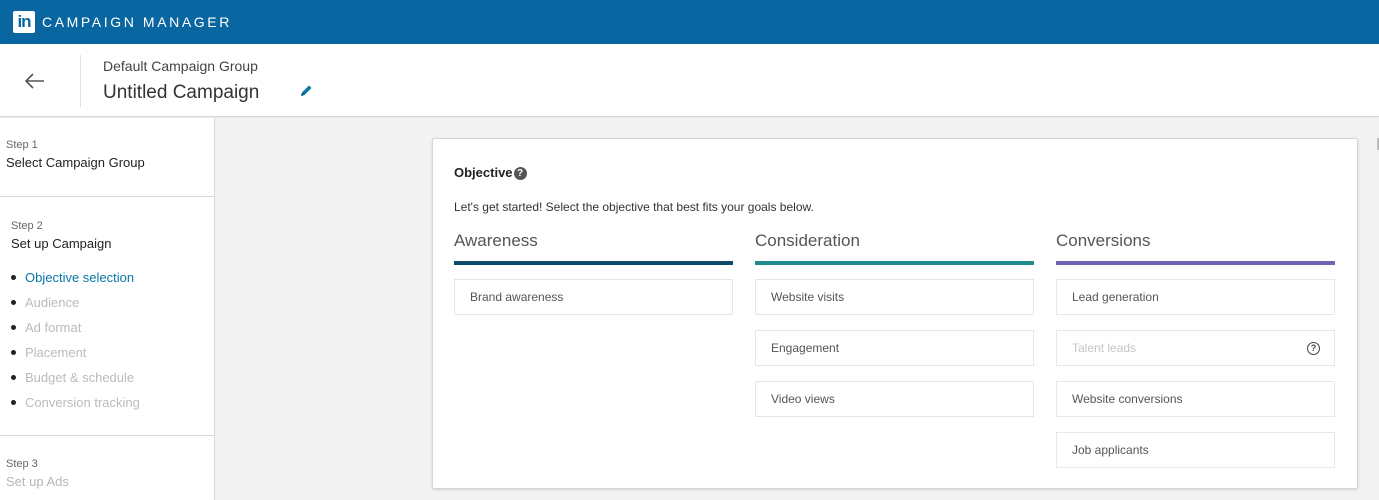 Image resolution: width=1379 pixels, height=500 pixels. I want to click on option-job-applicants: Job applicants, so click(1195, 450).